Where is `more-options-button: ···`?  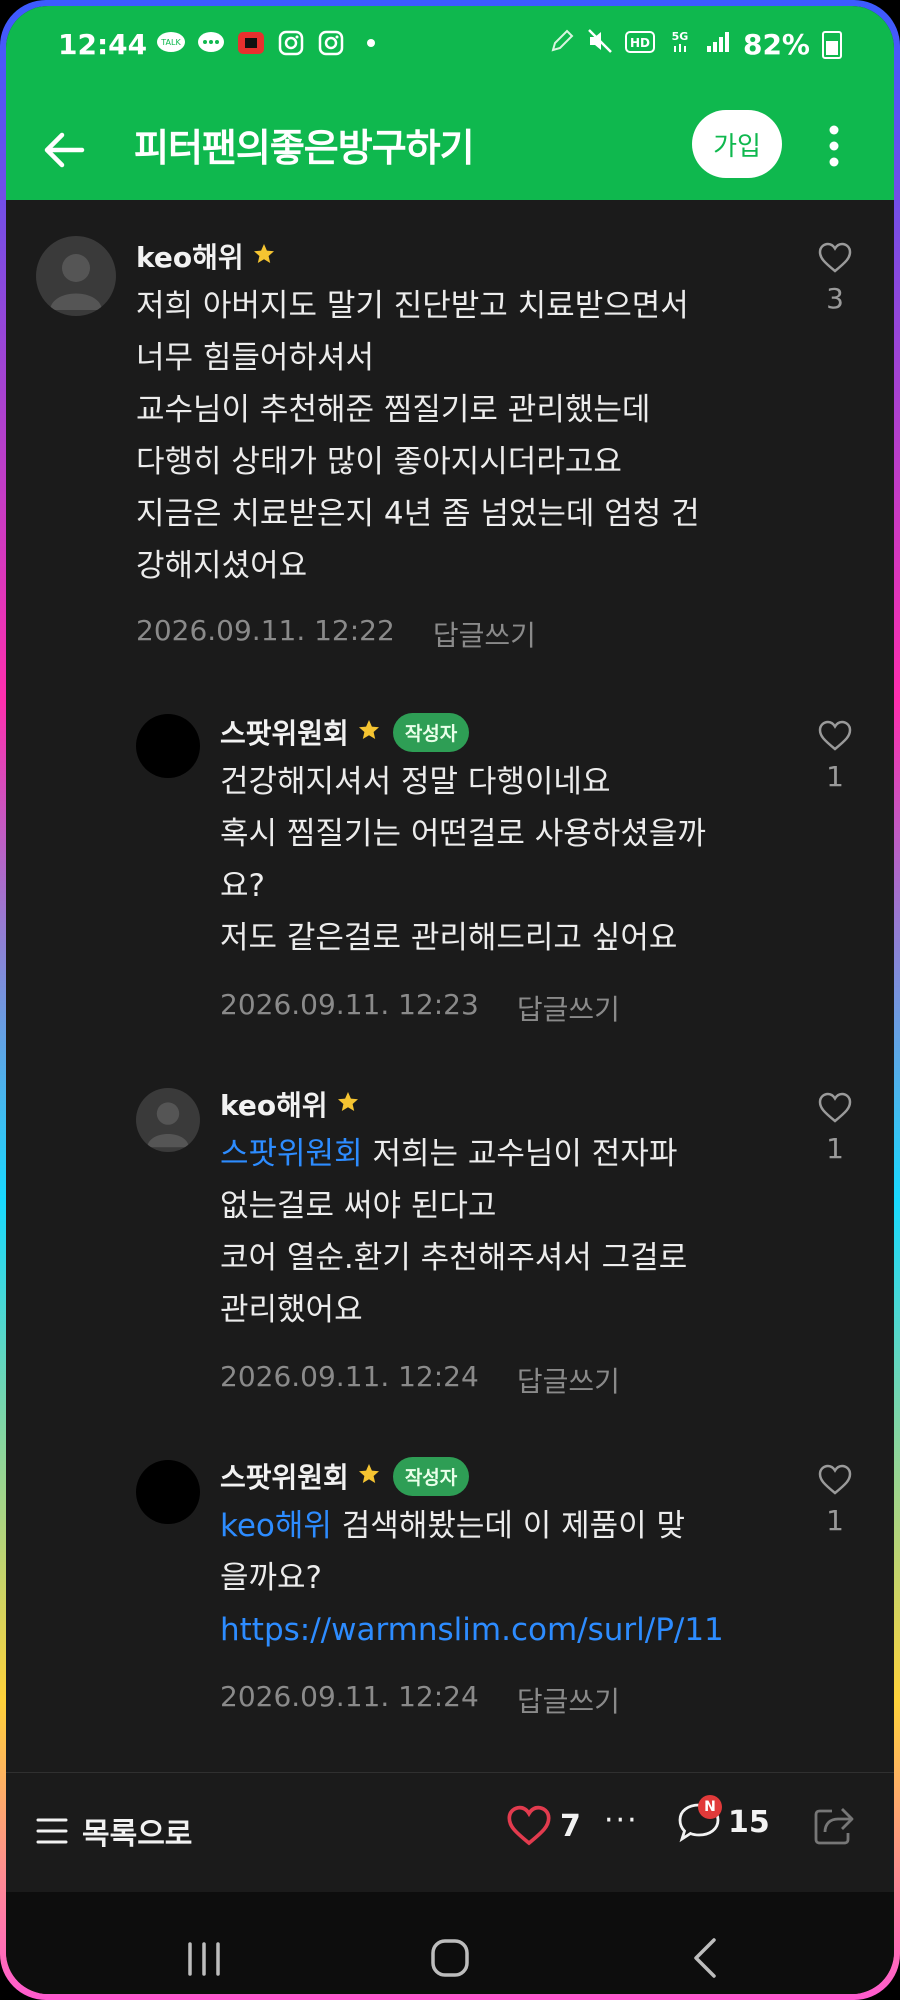
more-options-button: ··· is located at coordinates (621, 1820).